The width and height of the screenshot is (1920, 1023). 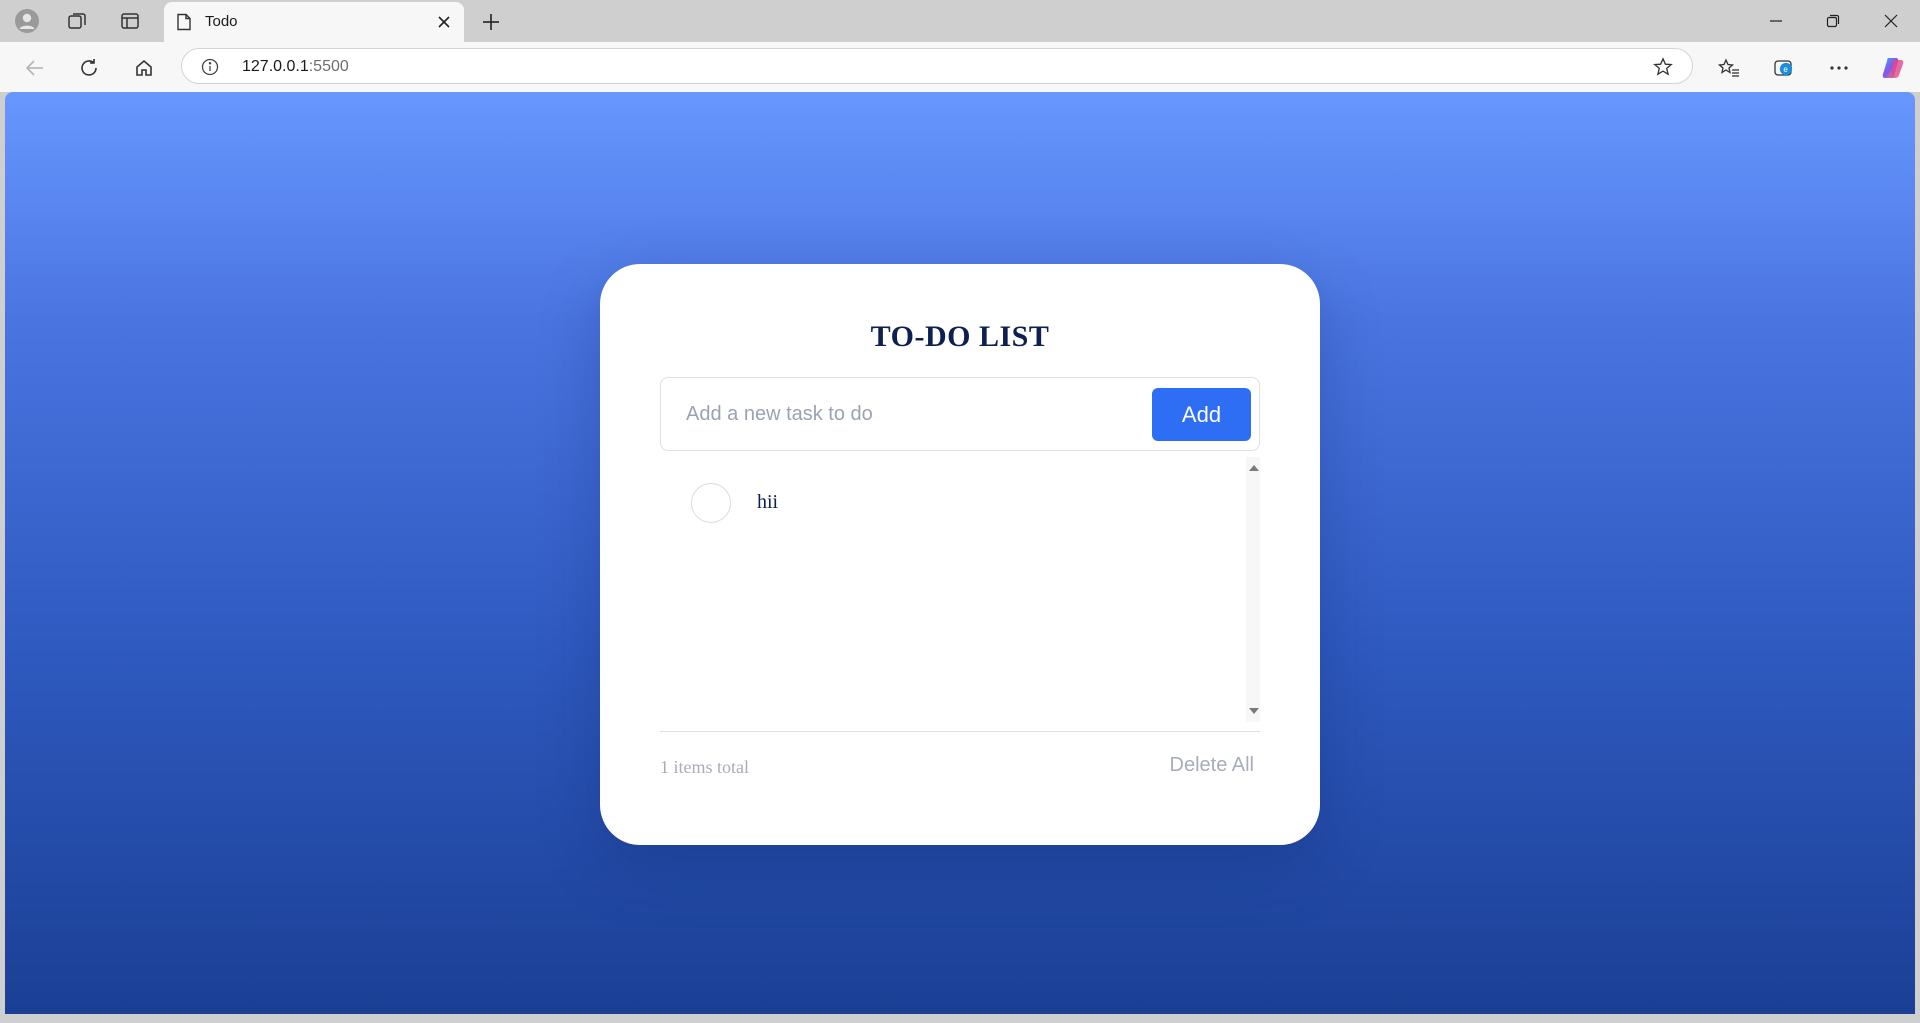 I want to click on restore-icon, so click(x=1833, y=21).